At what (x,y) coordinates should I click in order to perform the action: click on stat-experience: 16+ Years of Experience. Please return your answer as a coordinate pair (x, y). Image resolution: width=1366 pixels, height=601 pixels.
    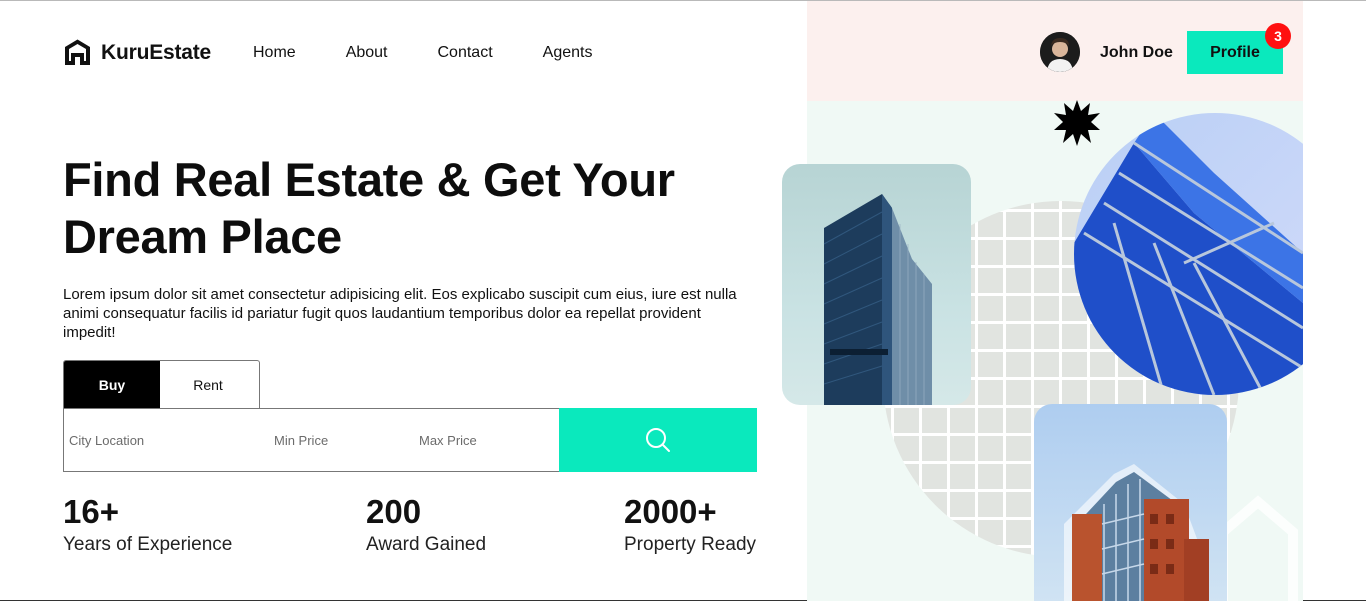
    Looking at the image, I should click on (147, 525).